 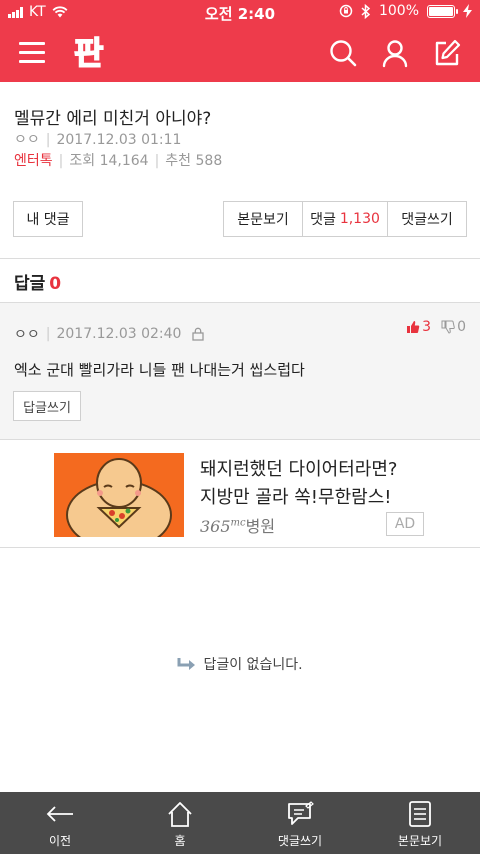 I want to click on nav-write-label: 댓글쓰기, so click(x=300, y=841).